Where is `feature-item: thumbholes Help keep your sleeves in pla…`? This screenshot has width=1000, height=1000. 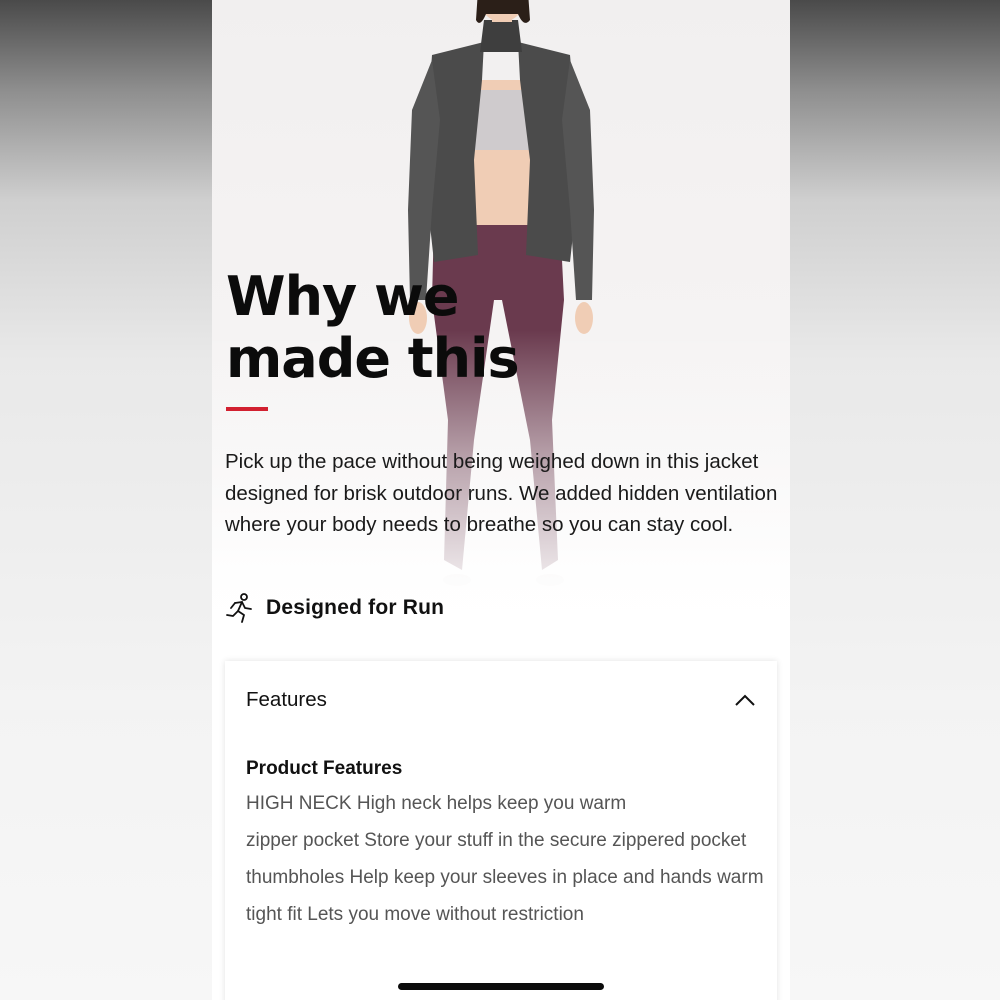
feature-item: thumbholes Help keep your sleeves in pla… is located at coordinates (505, 877).